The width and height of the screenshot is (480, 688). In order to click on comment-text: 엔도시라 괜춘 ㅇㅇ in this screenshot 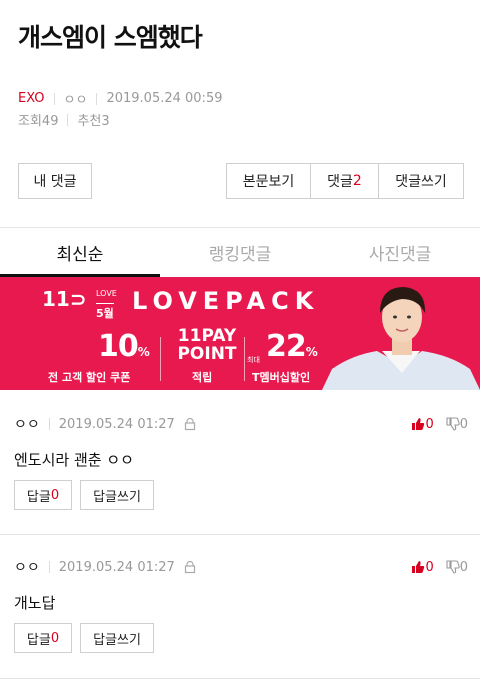, I will do `click(74, 460)`.